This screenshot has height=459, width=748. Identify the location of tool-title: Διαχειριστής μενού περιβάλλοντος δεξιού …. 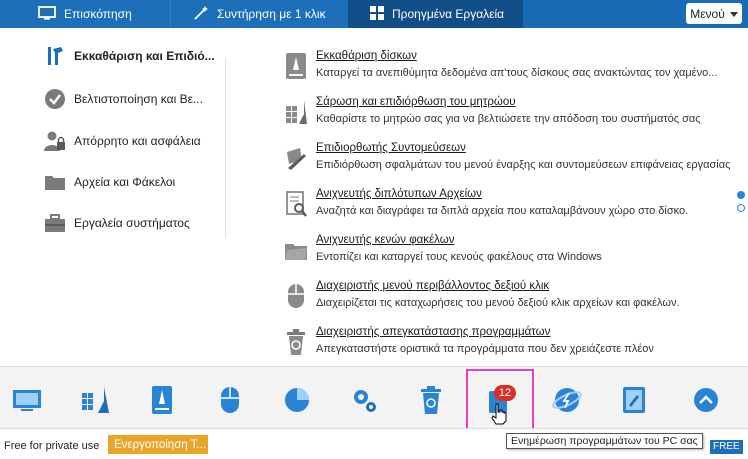
(432, 286).